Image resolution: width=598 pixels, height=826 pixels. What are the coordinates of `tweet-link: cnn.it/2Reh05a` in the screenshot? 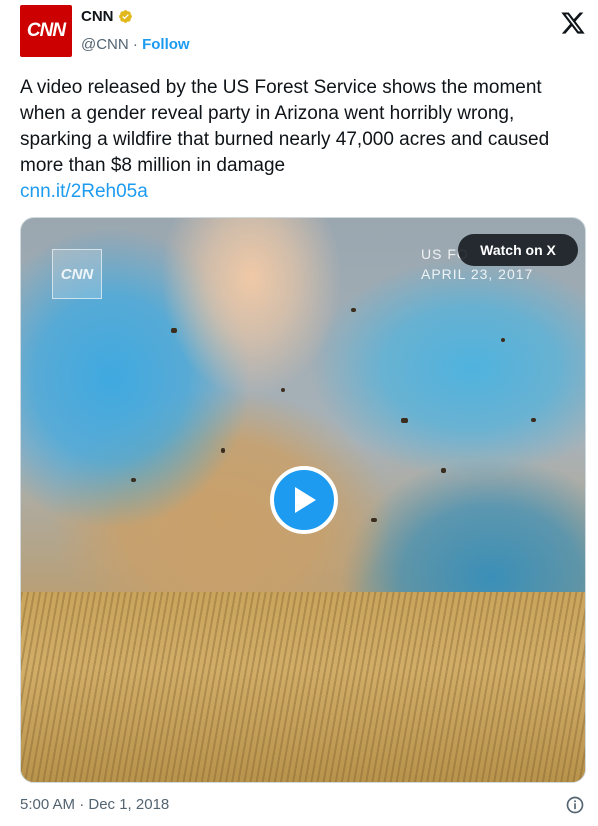 It's located at (300, 192).